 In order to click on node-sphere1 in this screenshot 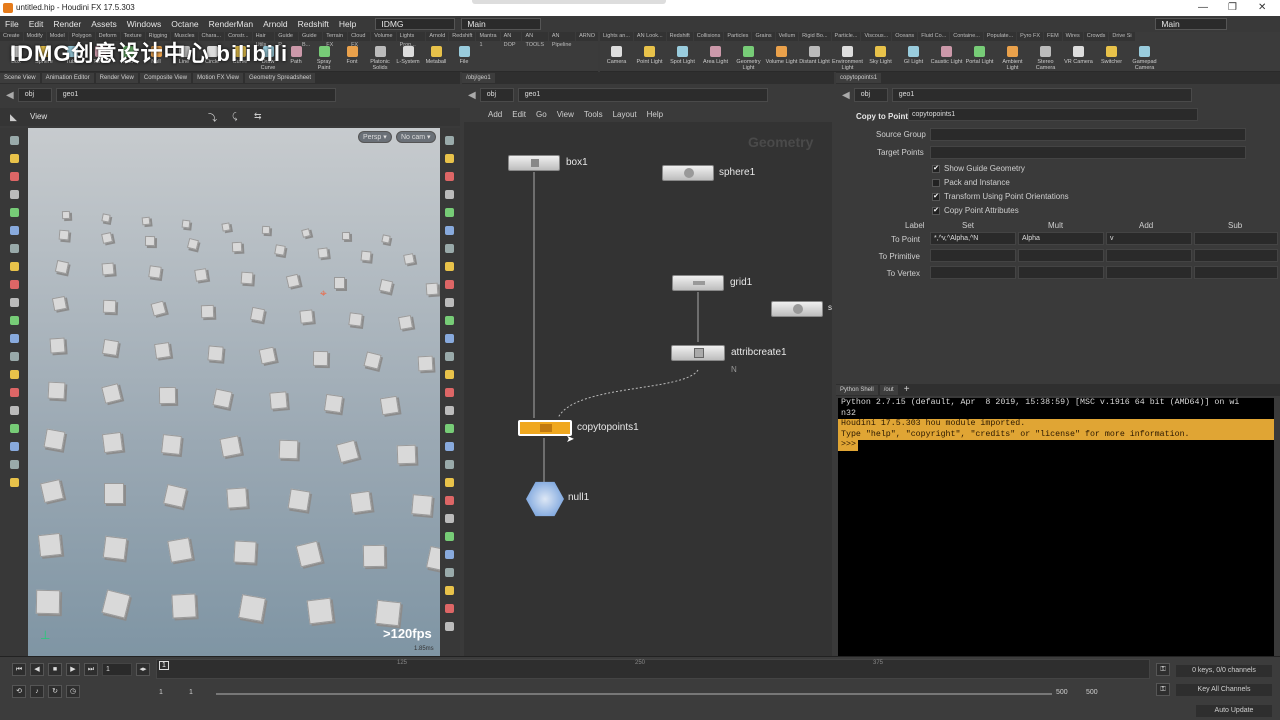, I will do `click(688, 173)`.